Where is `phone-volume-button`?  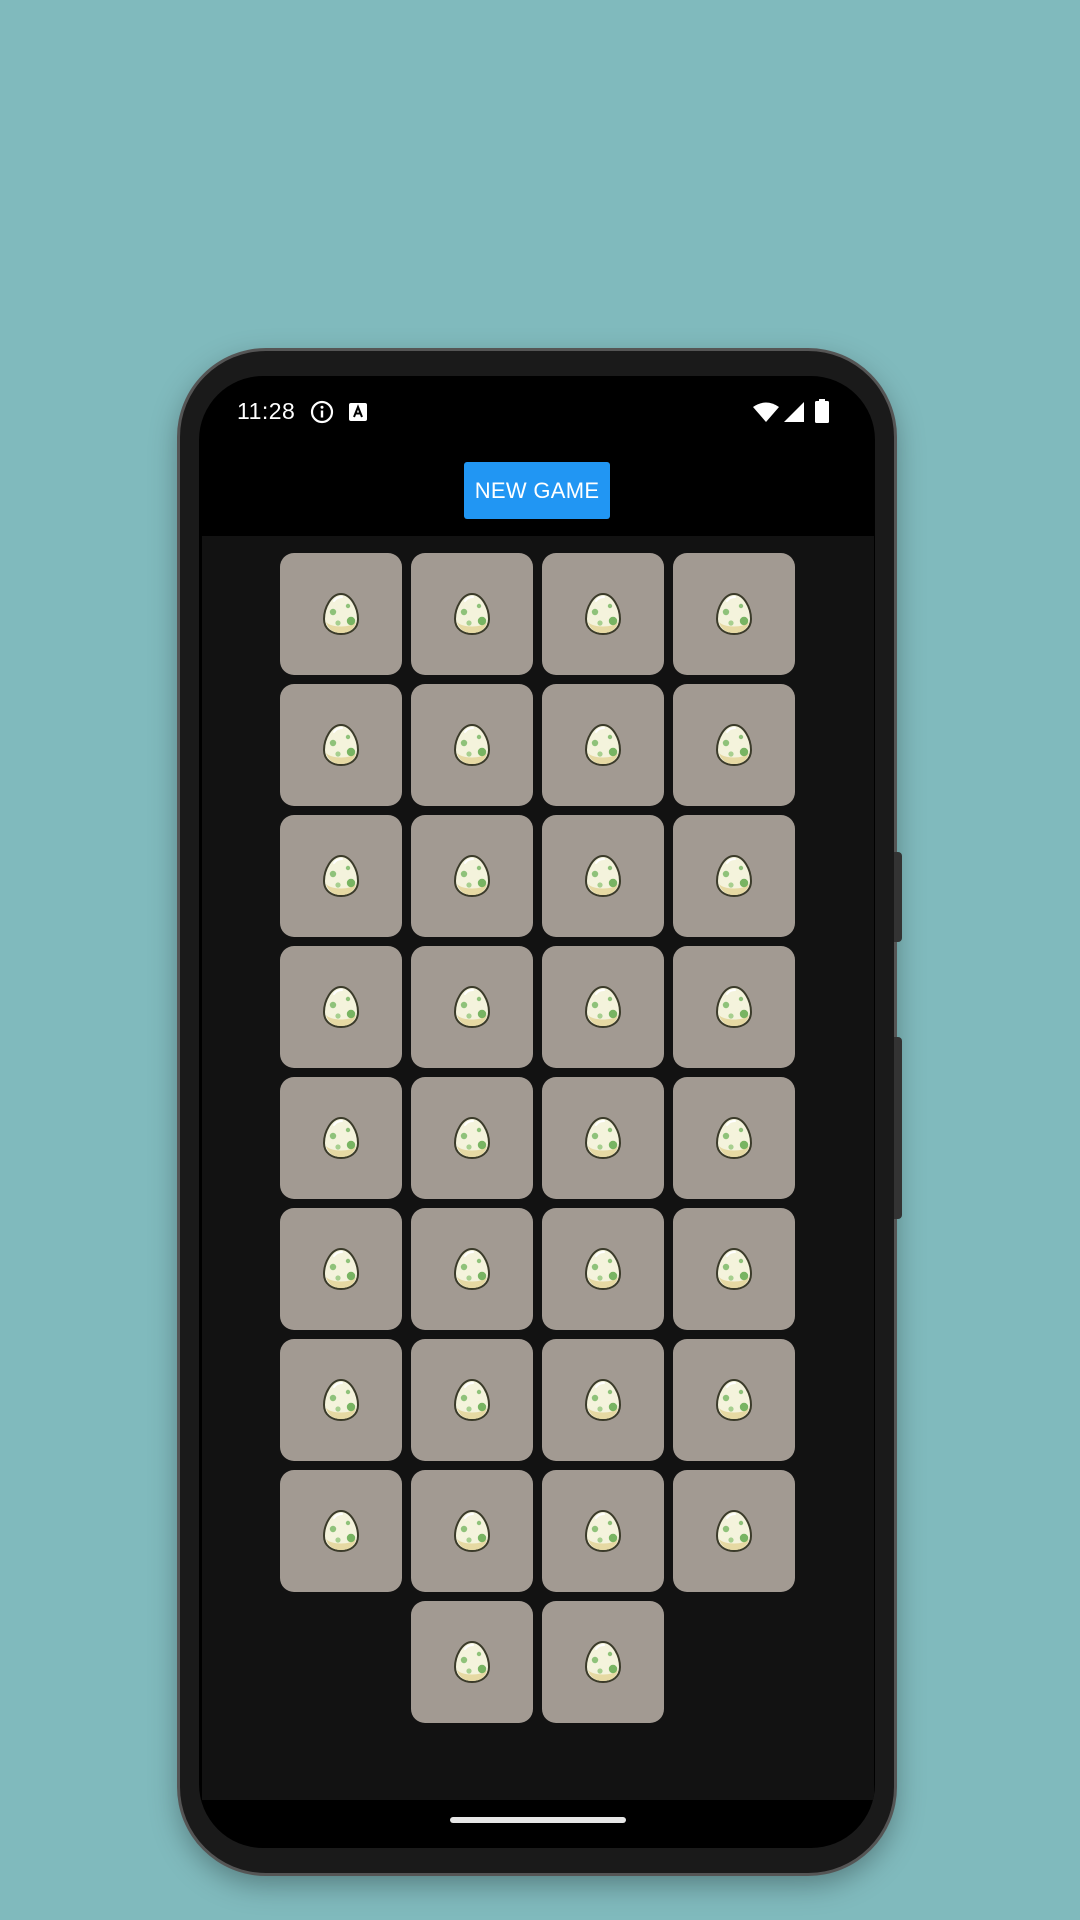 phone-volume-button is located at coordinates (898, 1128).